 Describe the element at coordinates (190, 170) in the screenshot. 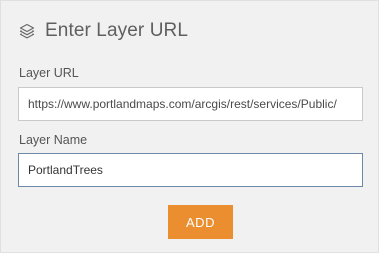

I see `layer-name-input` at that location.